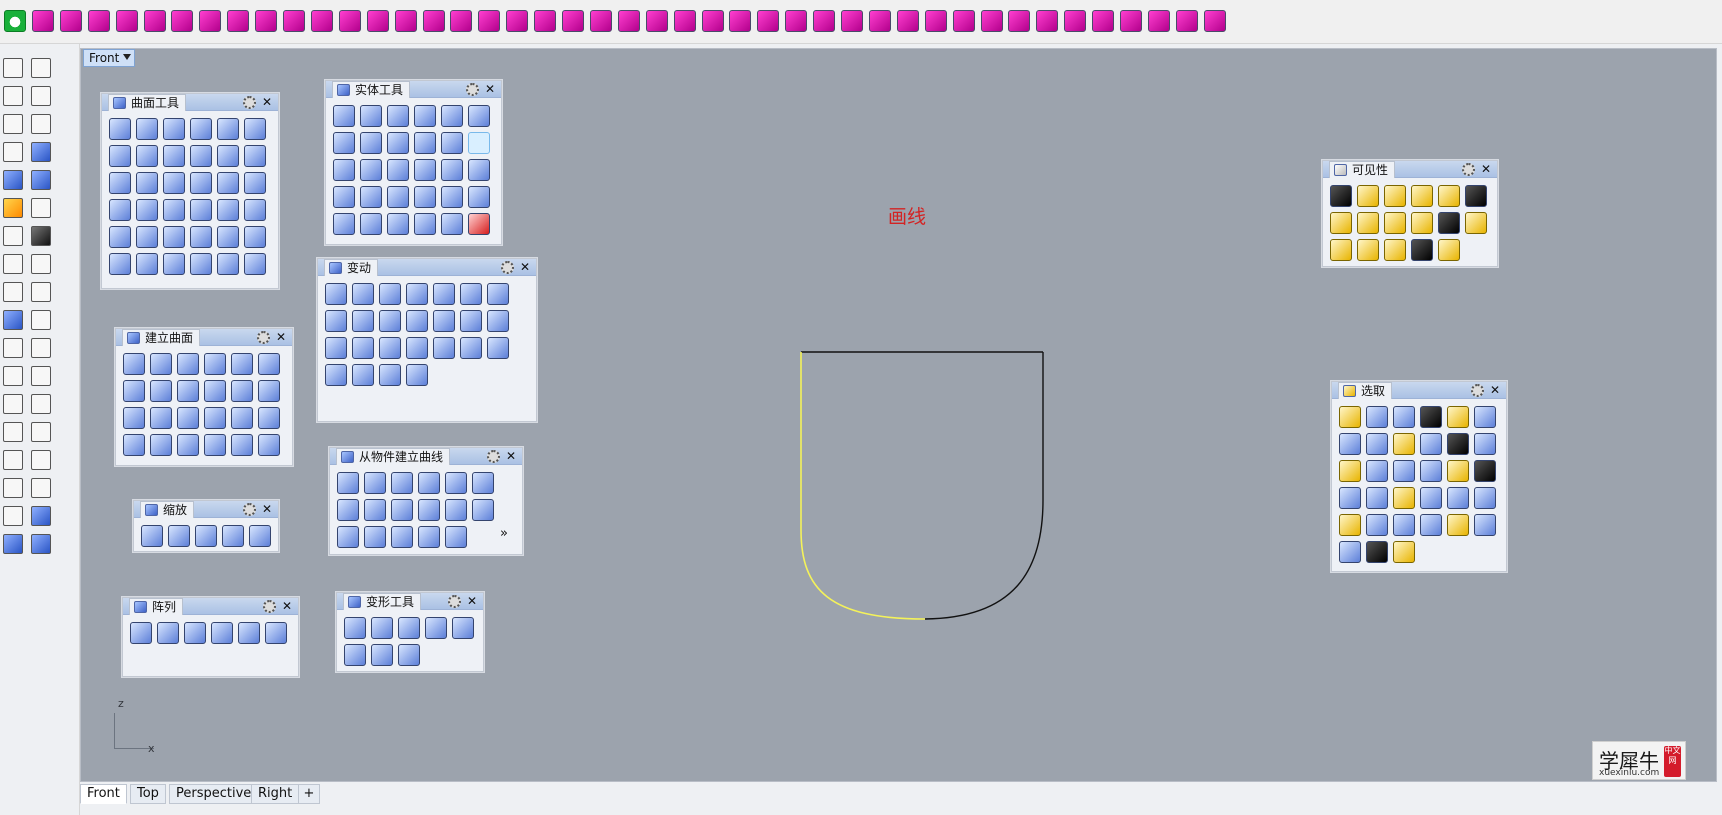 The image size is (1722, 815). I want to click on panel-header: 缩放 ✕, so click(206, 509).